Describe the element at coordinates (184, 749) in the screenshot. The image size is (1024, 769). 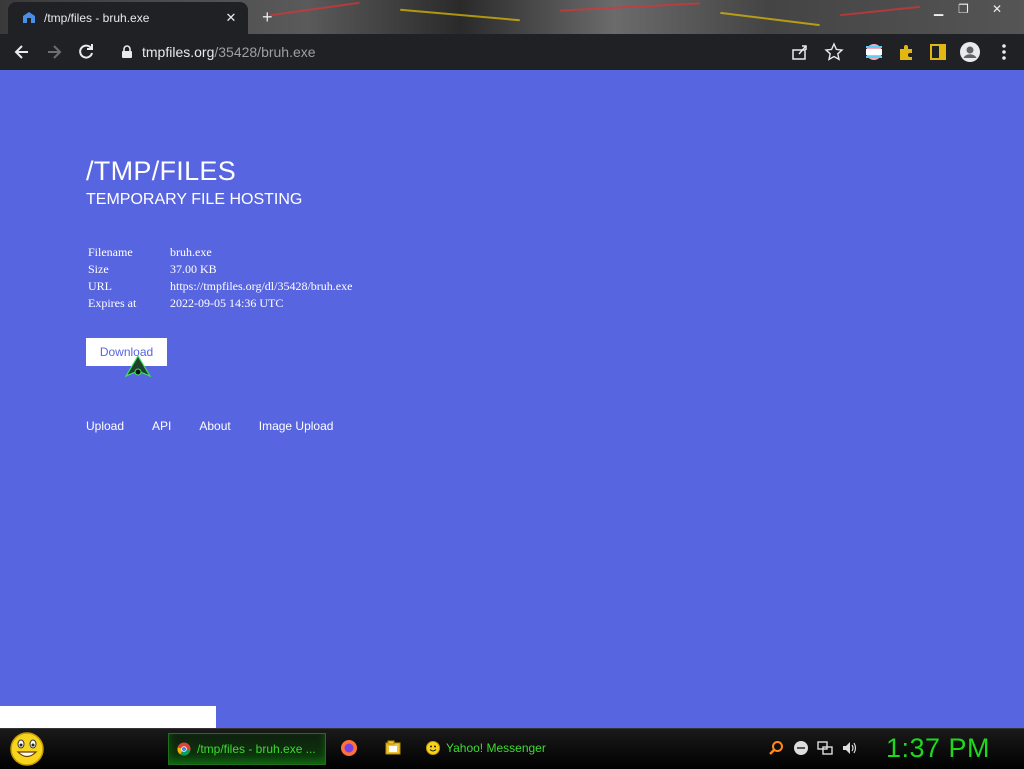
I see `chrome-icon` at that location.